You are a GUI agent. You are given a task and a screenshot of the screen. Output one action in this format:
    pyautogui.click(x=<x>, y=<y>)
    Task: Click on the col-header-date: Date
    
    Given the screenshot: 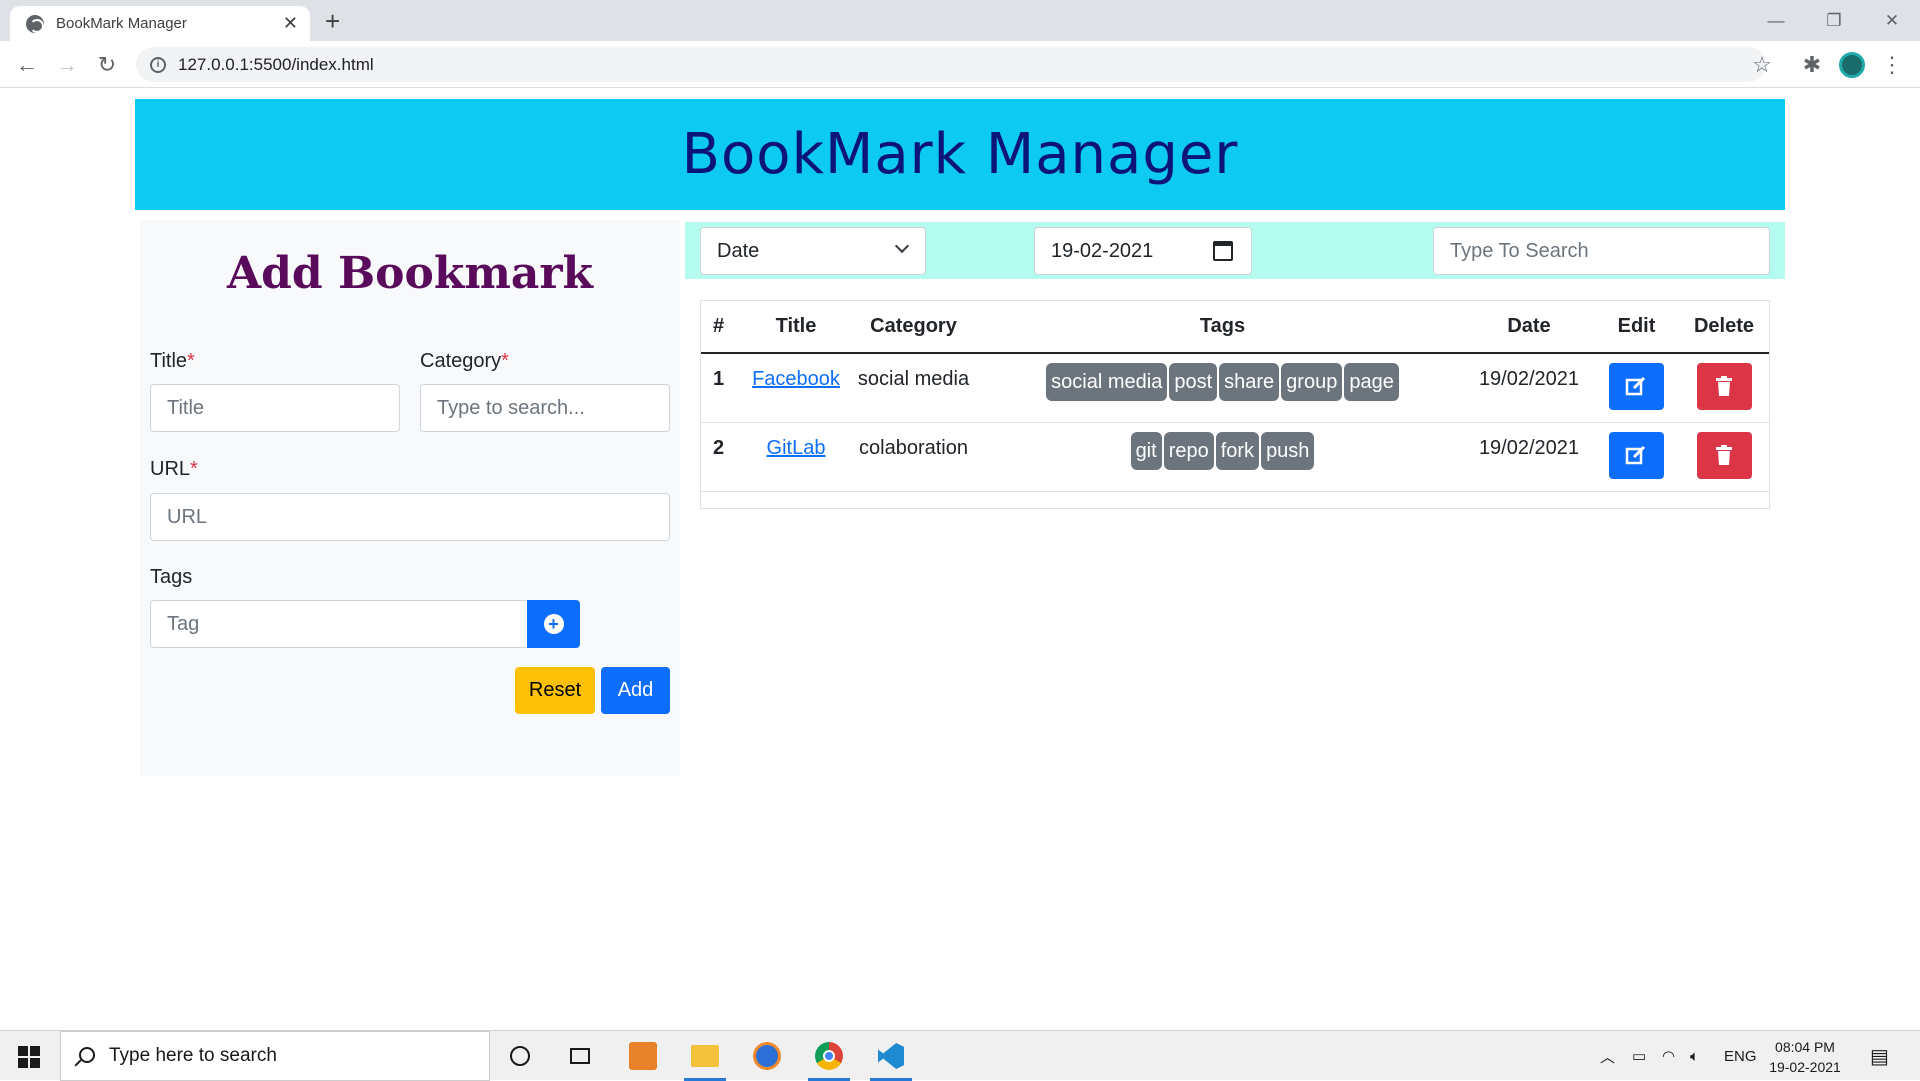 What is the action you would take?
    pyautogui.click(x=1529, y=327)
    